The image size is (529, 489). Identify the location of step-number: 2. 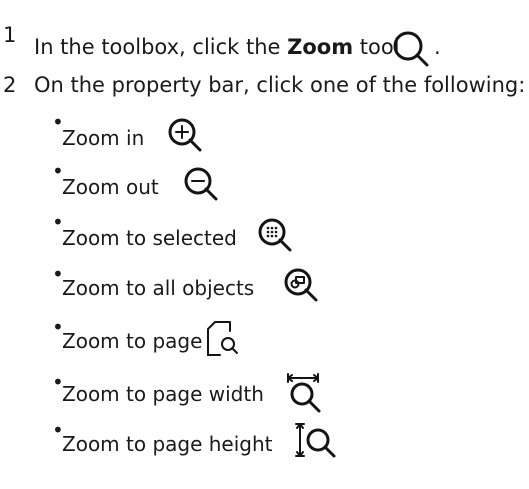
(10, 85).